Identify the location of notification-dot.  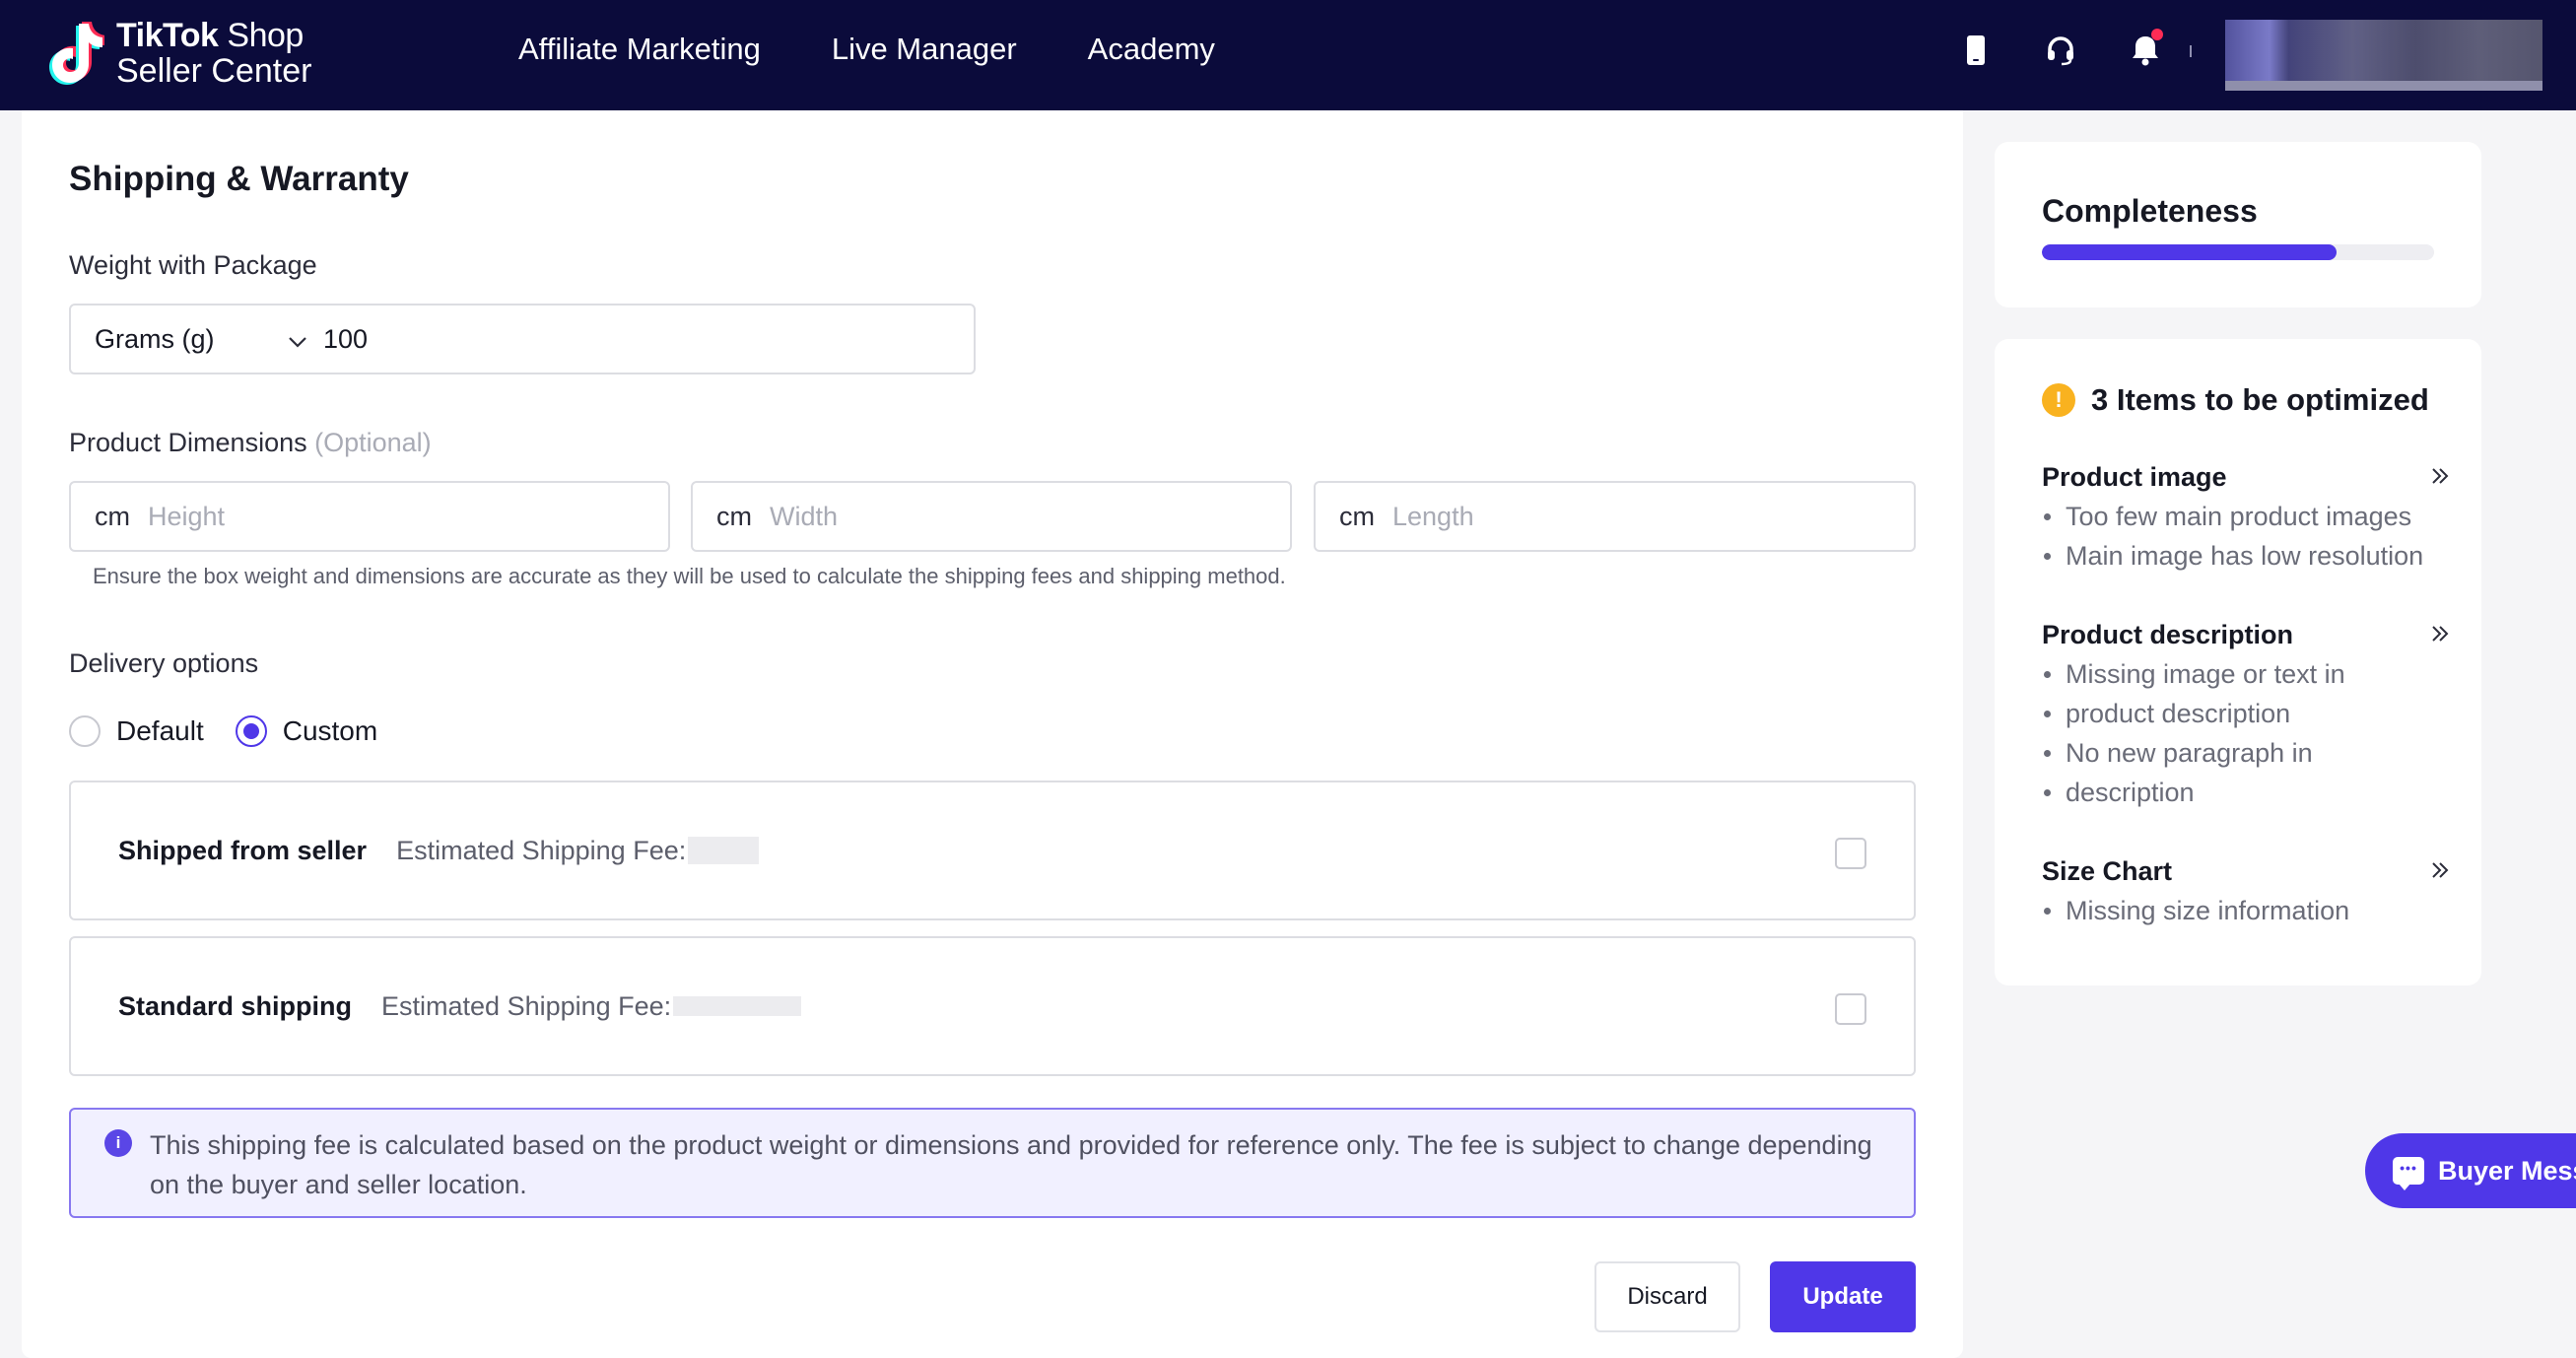
(2157, 34).